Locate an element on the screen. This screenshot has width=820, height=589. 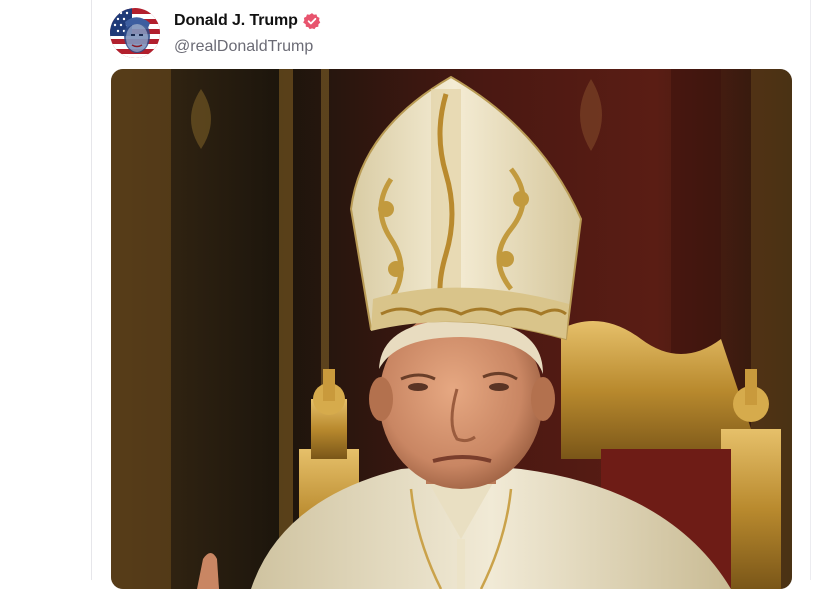
author-name-row: Donald J. Trump is located at coordinates (247, 21).